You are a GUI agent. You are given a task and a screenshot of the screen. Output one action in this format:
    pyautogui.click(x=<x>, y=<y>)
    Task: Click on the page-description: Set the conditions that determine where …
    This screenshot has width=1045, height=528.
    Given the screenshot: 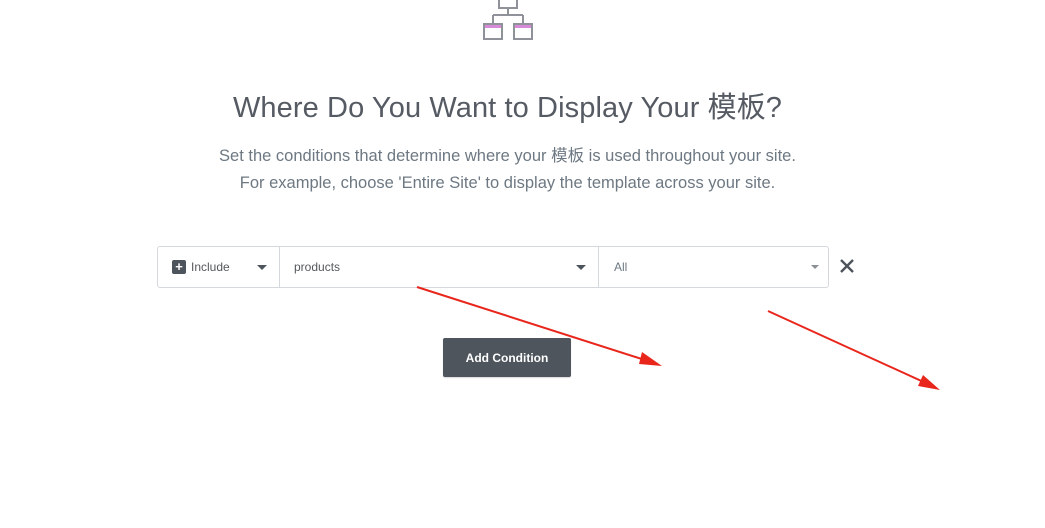 What is the action you would take?
    pyautogui.click(x=507, y=170)
    